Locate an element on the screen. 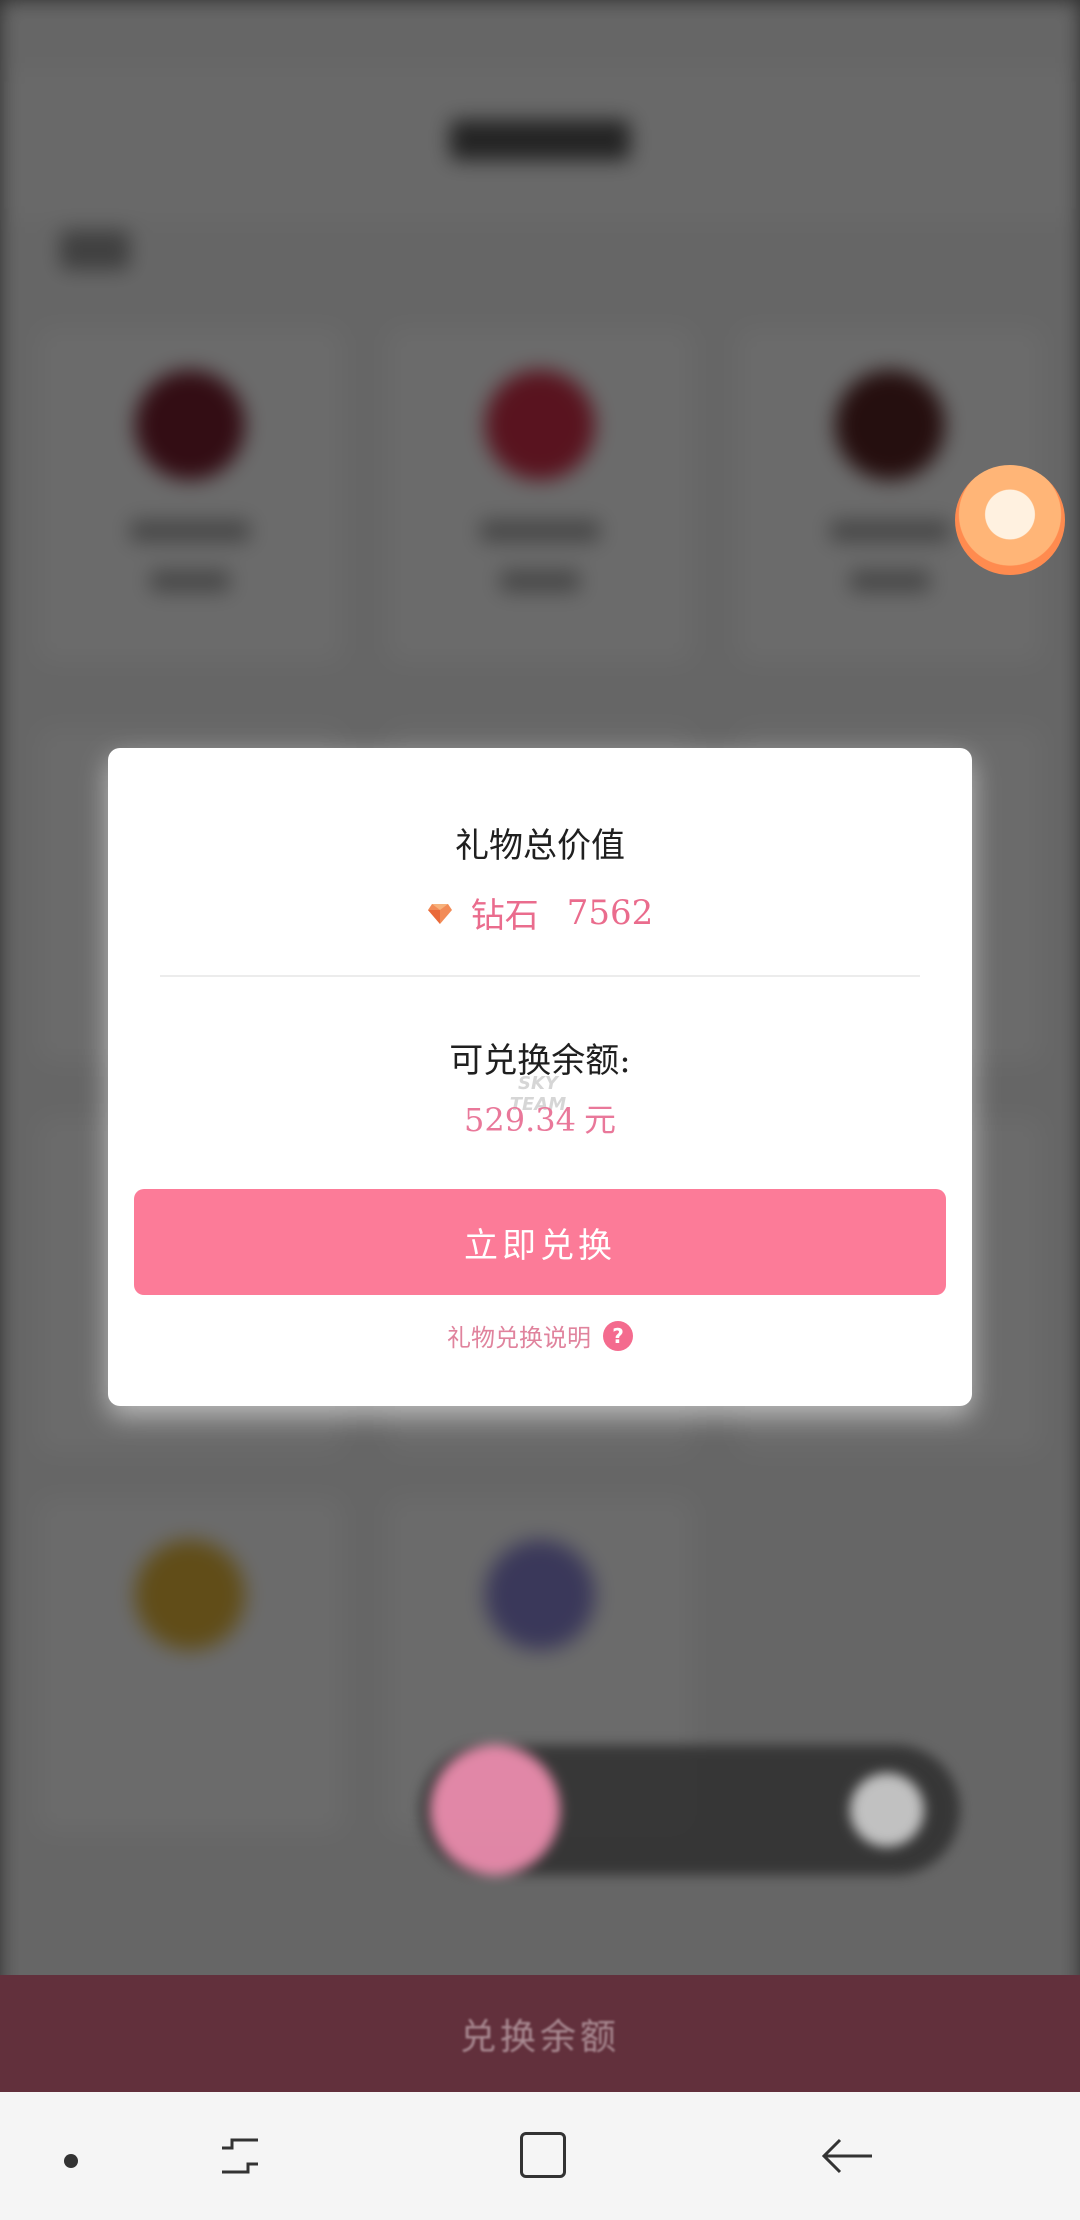  diamond-value: 7562 is located at coordinates (610, 912).